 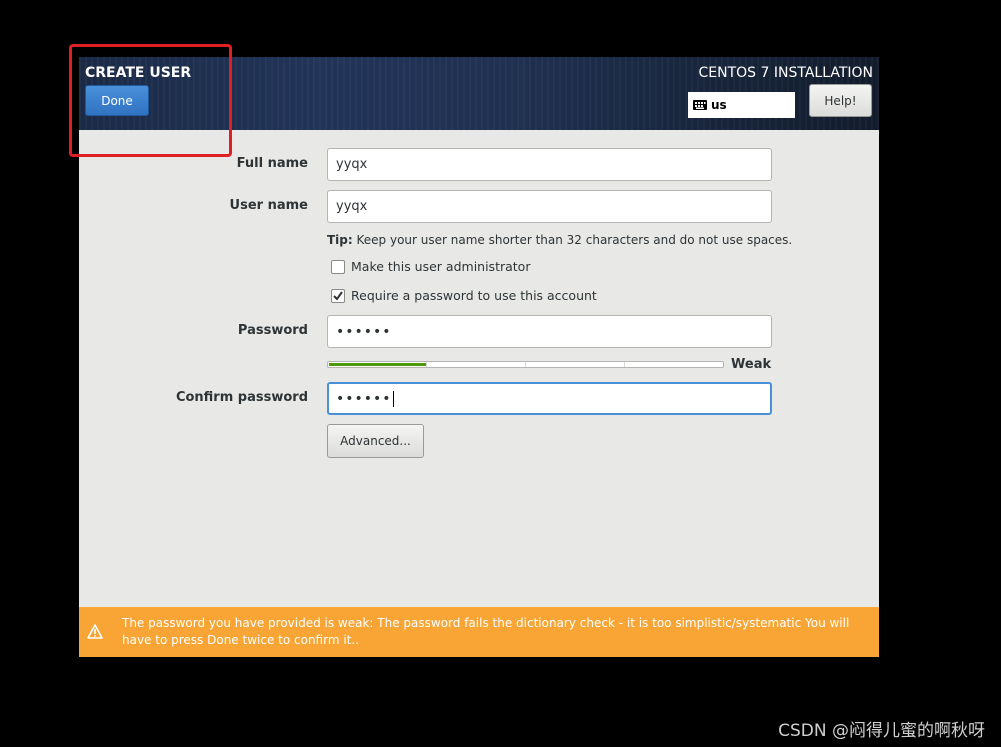 What do you see at coordinates (785, 73) in the screenshot?
I see `product-title: CENTOS 7 INSTALLATION` at bounding box center [785, 73].